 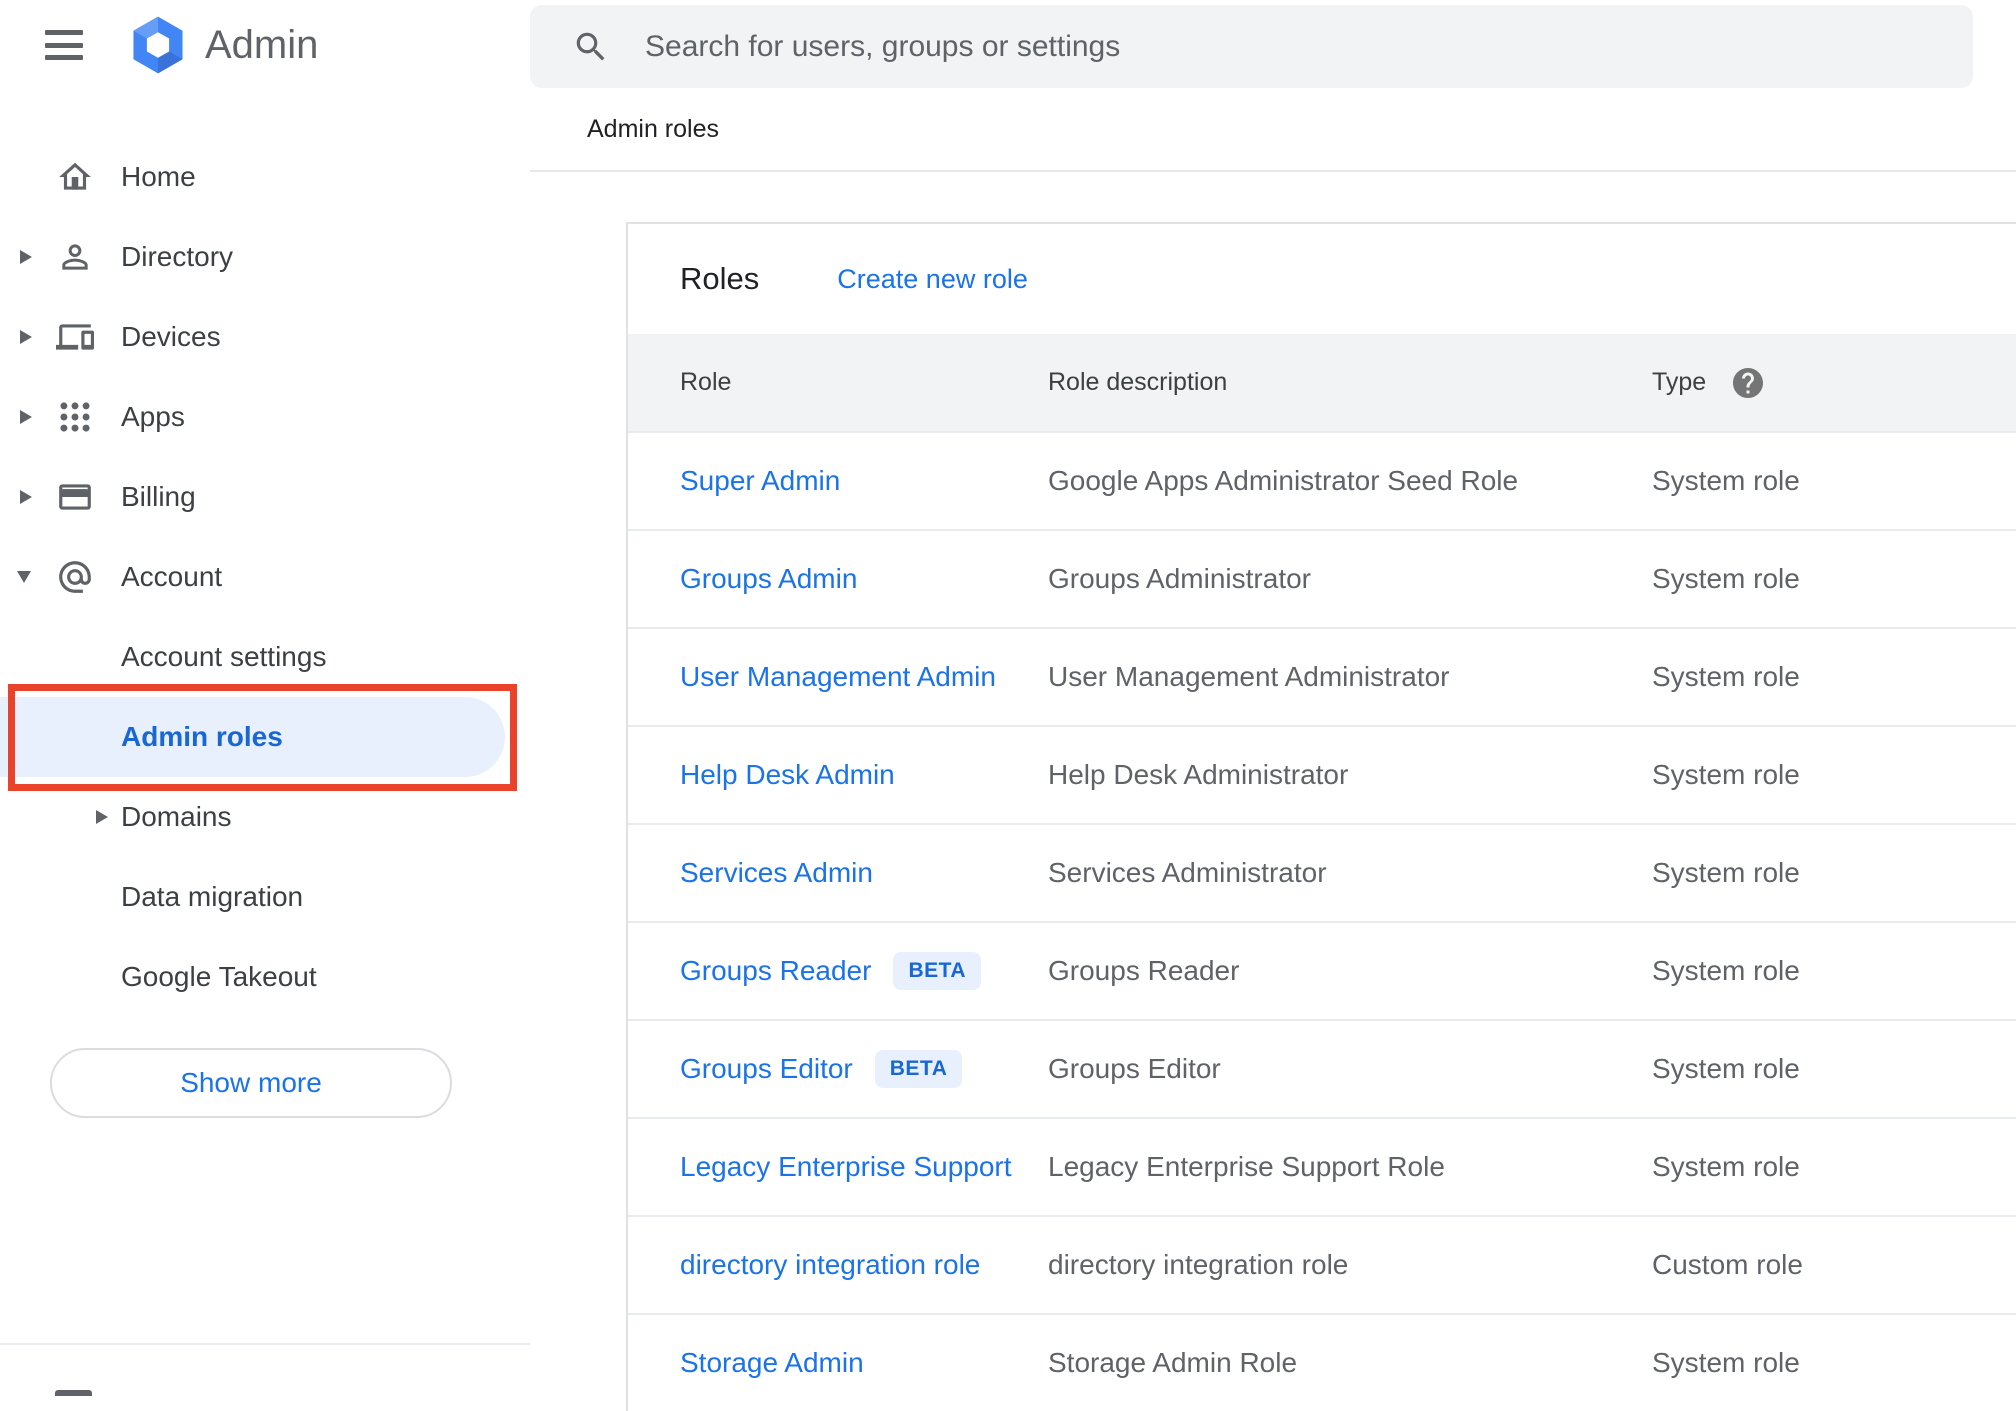 What do you see at coordinates (24, 577) in the screenshot?
I see `collapse-arrow-icon` at bounding box center [24, 577].